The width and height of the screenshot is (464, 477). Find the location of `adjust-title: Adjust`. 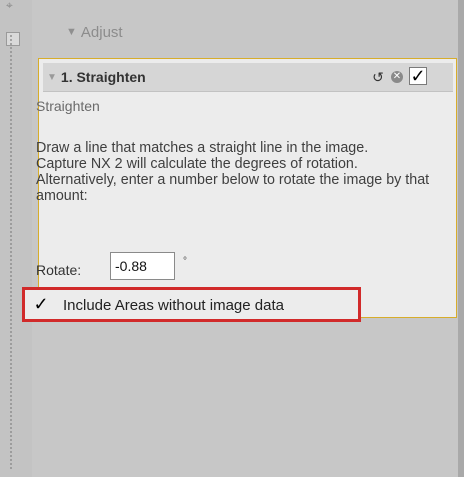

adjust-title: Adjust is located at coordinates (101, 32).